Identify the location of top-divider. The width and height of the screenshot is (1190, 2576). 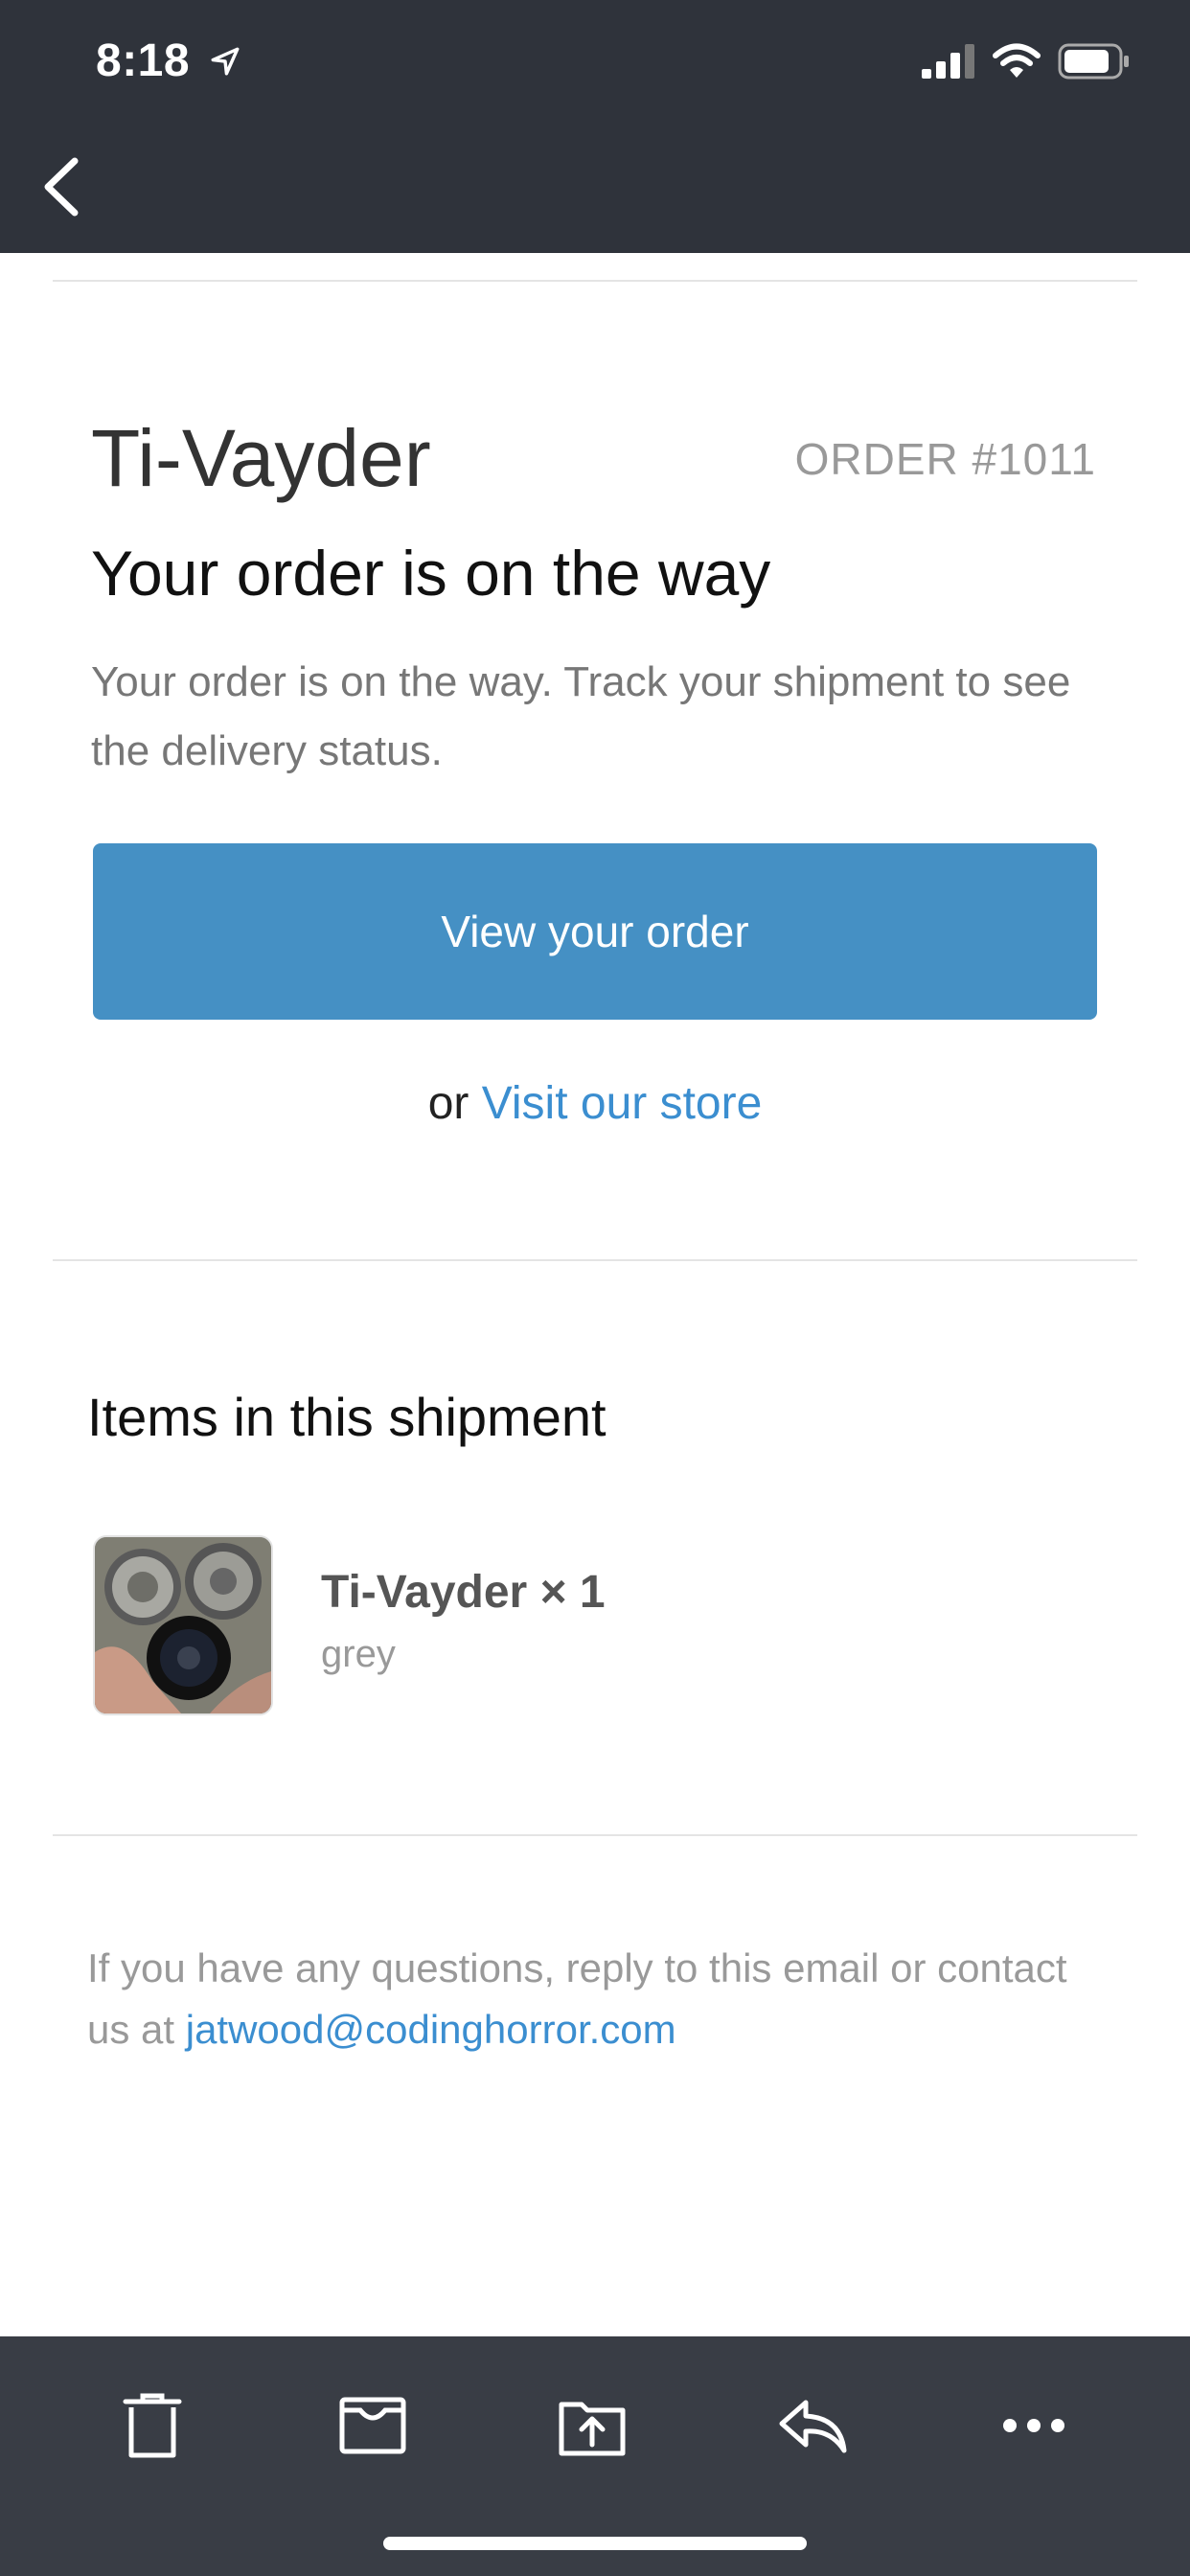
(595, 281).